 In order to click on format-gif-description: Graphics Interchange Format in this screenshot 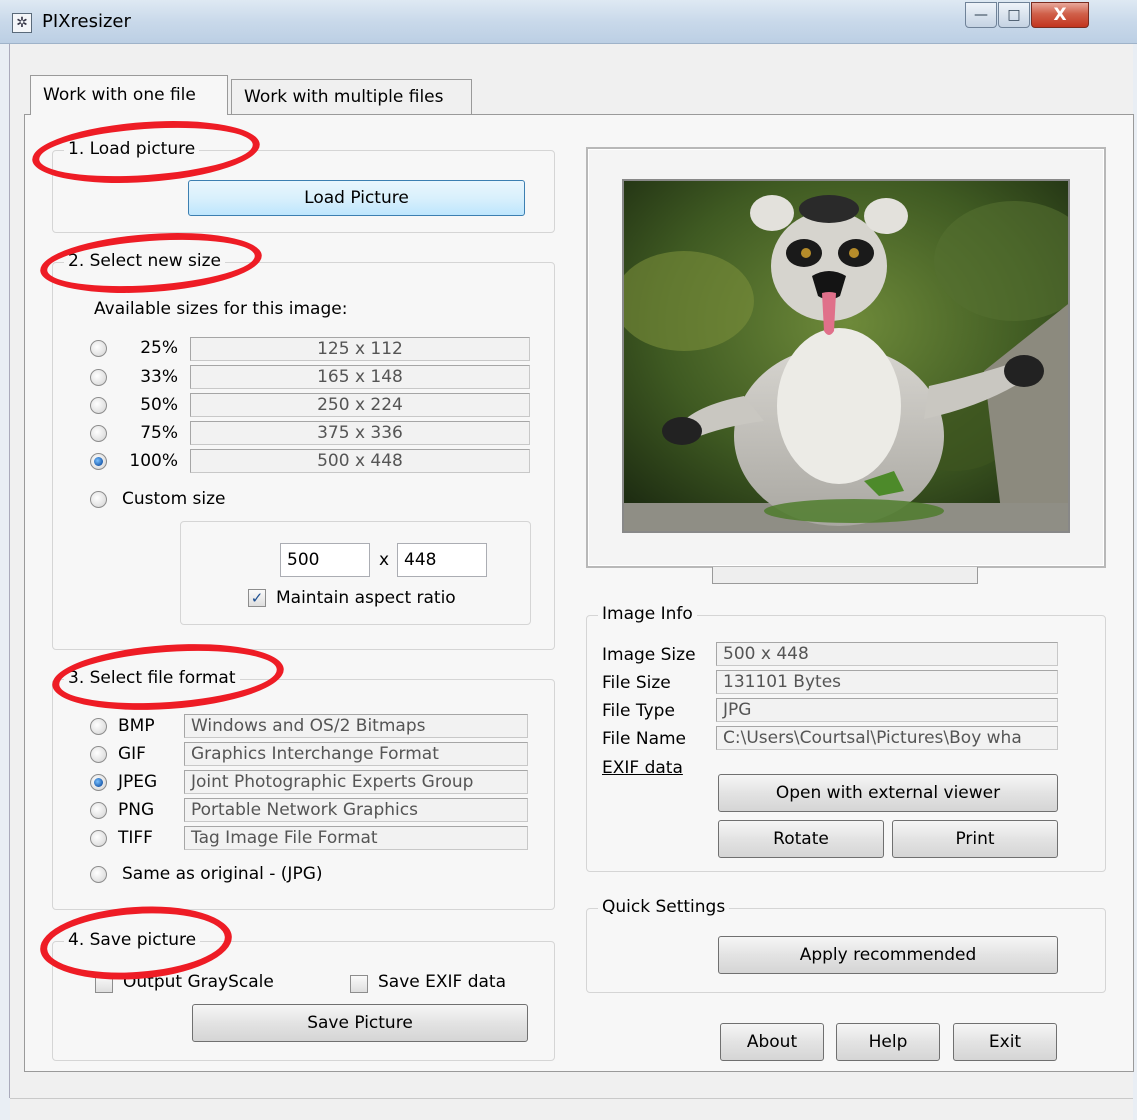, I will do `click(356, 754)`.